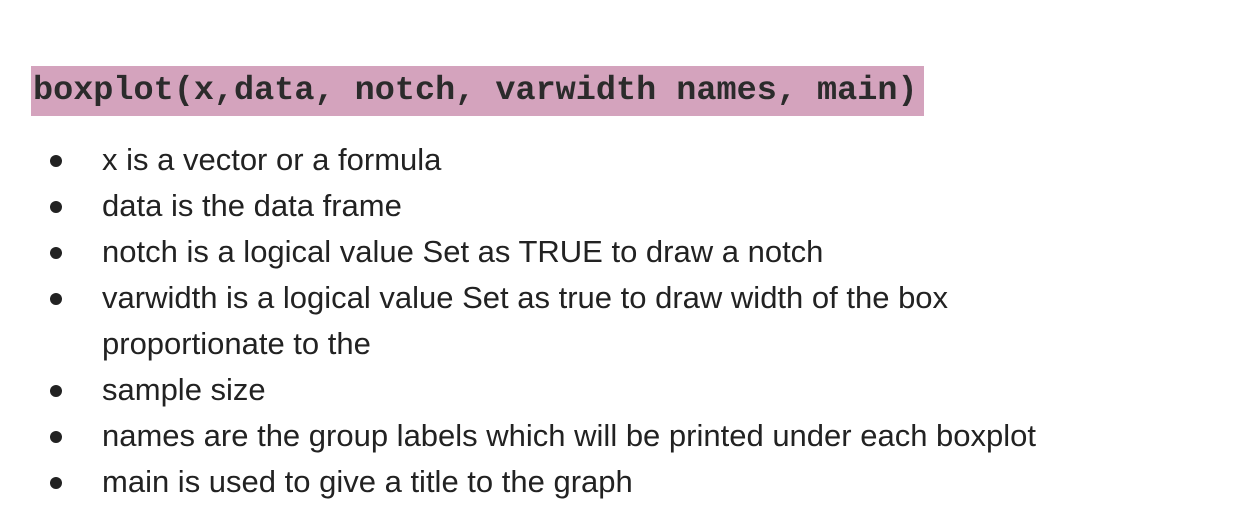  Describe the element at coordinates (550, 390) in the screenshot. I see `list-item: sample size` at that location.